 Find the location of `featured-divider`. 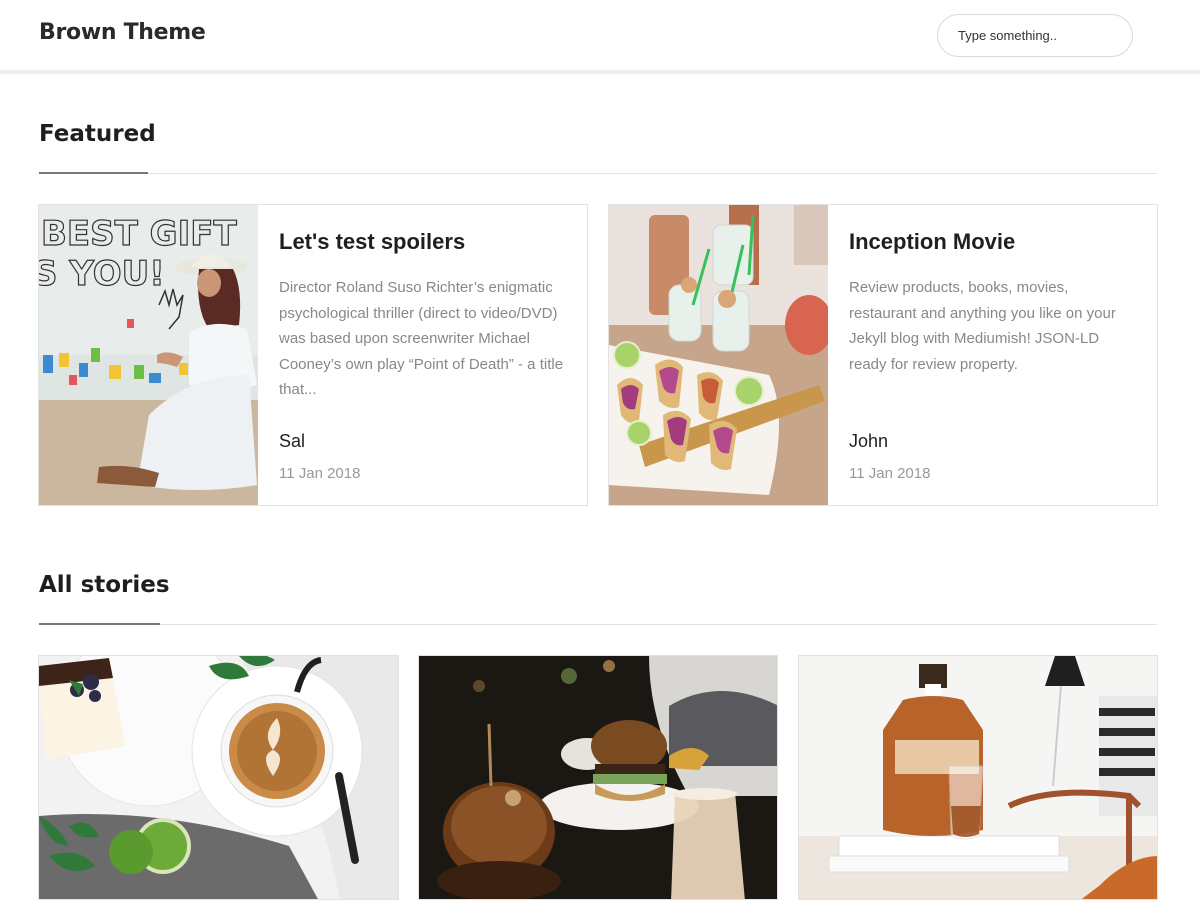

featured-divider is located at coordinates (598, 173).